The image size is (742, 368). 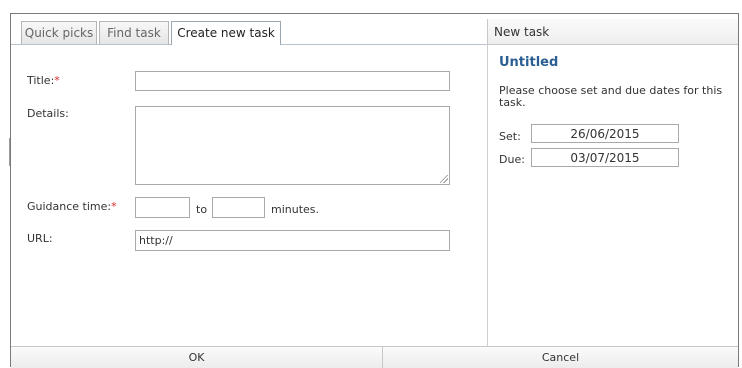 What do you see at coordinates (605, 157) in the screenshot?
I see `due-date-input` at bounding box center [605, 157].